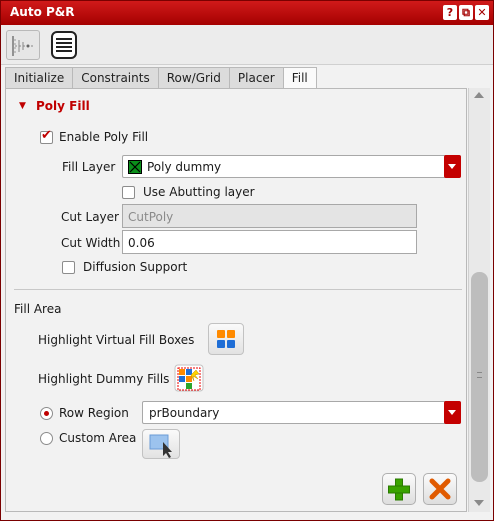 The width and height of the screenshot is (494, 521). Describe the element at coordinates (98, 438) in the screenshot. I see `custom-area-label: Custom Area` at that location.